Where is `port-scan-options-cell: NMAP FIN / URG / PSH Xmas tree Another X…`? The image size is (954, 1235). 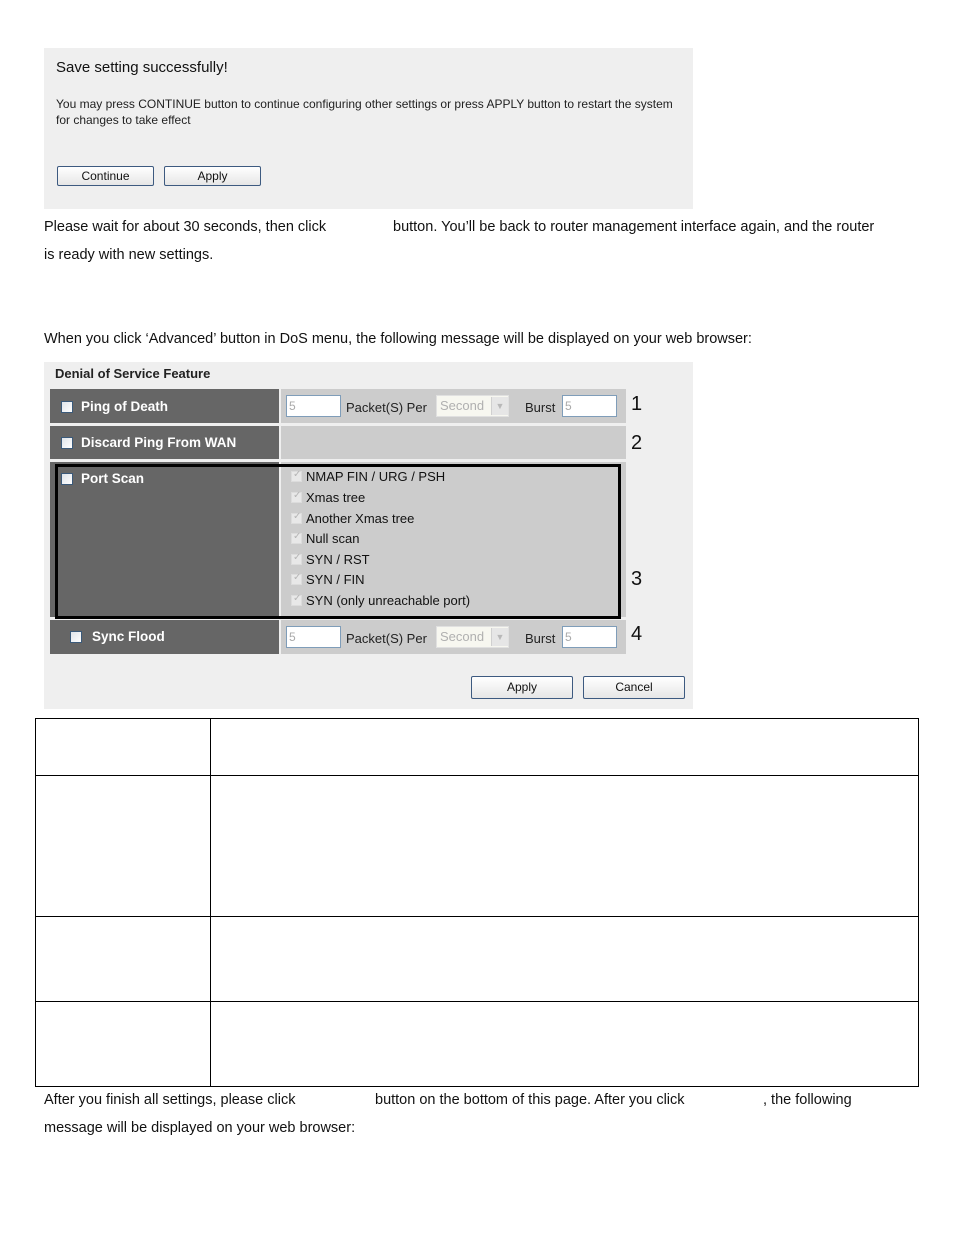 port-scan-options-cell: NMAP FIN / URG / PSH Xmas tree Another X… is located at coordinates (453, 539).